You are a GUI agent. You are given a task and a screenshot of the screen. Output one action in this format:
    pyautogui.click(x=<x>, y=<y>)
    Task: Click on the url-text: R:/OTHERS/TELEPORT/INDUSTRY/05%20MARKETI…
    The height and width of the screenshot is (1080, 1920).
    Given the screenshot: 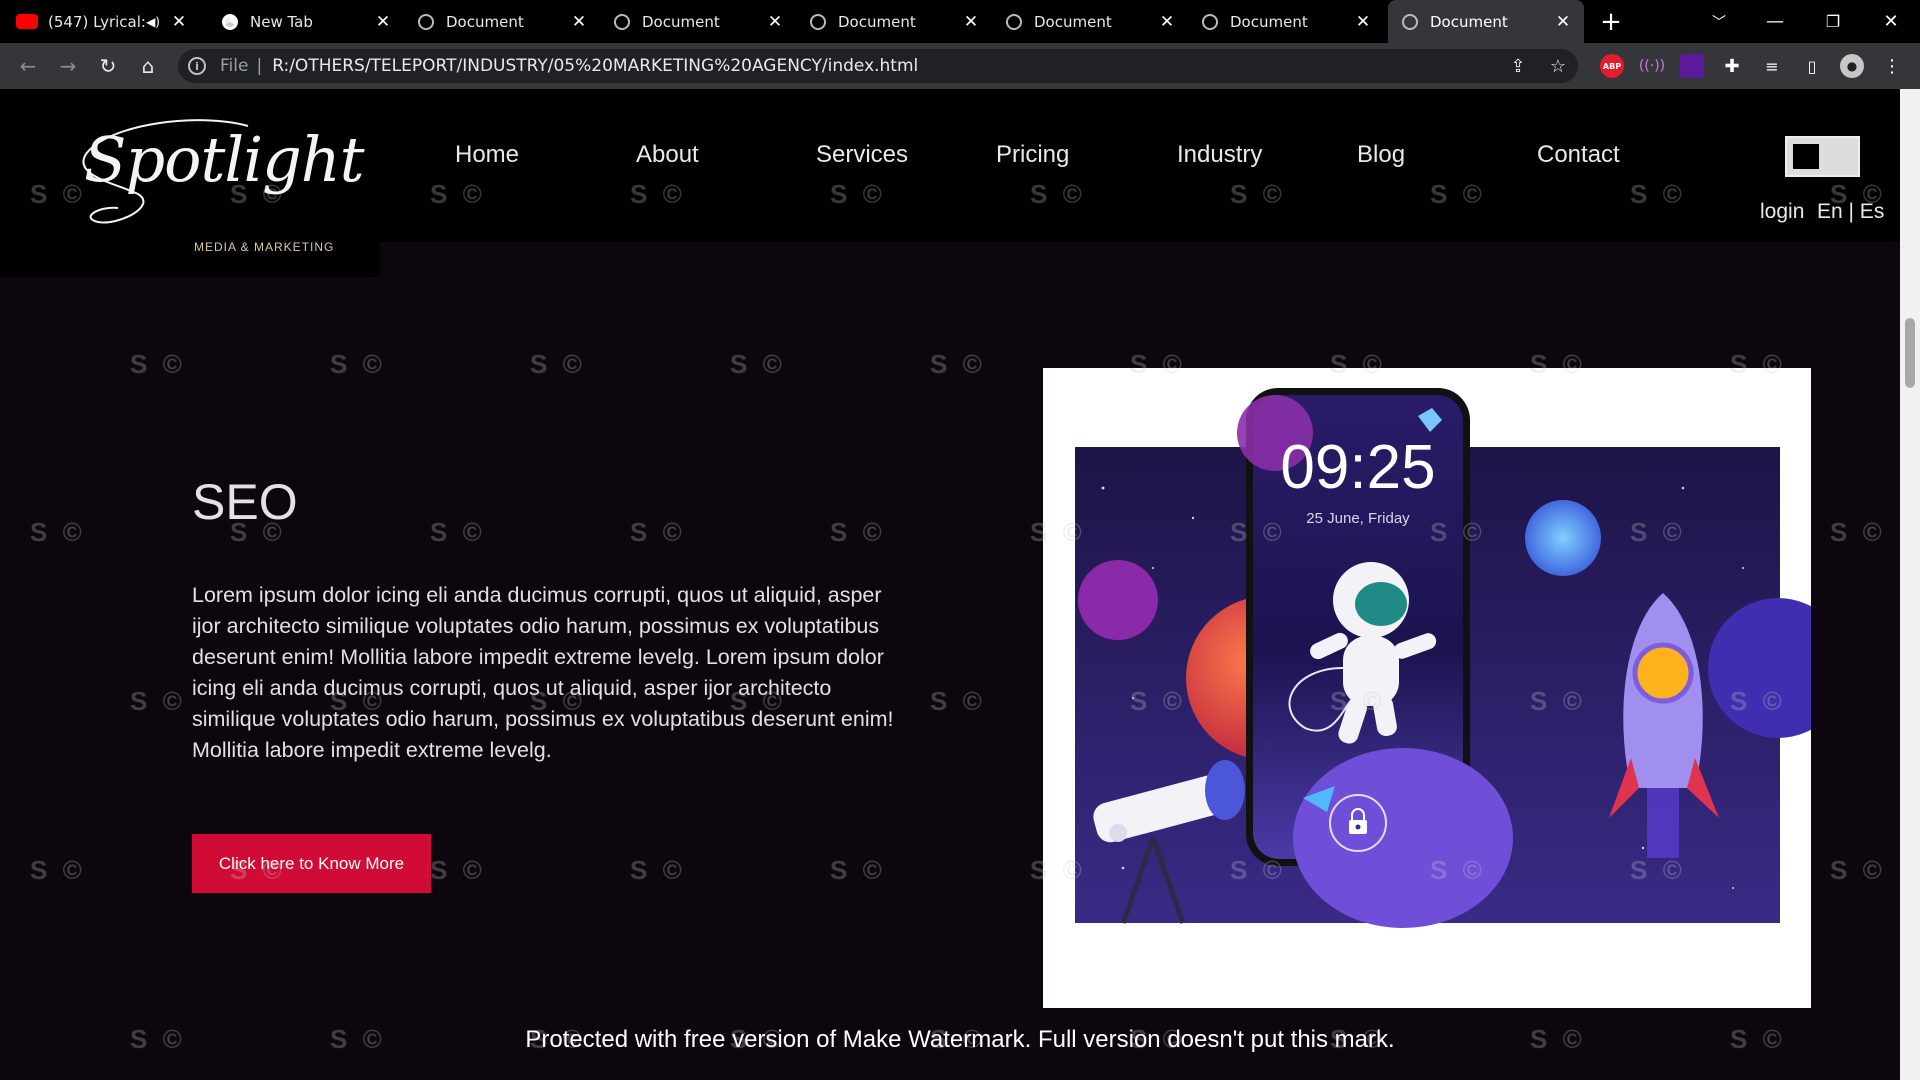 What is the action you would take?
    pyautogui.click(x=885, y=66)
    